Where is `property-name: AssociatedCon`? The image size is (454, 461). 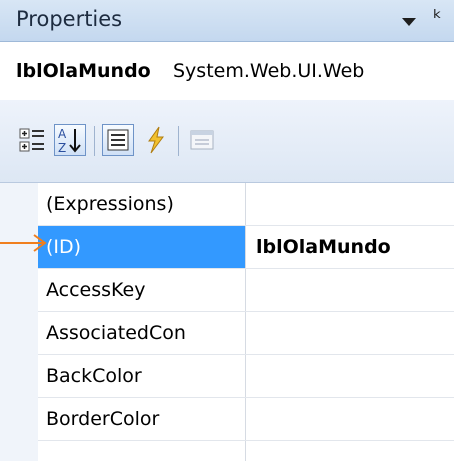
property-name: AssociatedCon is located at coordinates (142, 333).